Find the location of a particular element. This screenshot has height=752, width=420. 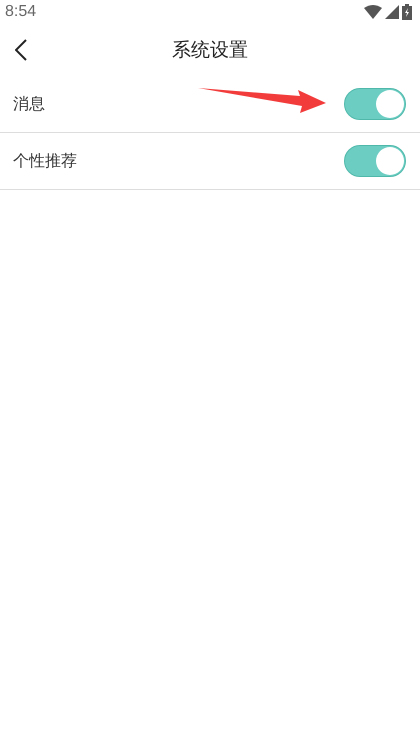

battery-icon is located at coordinates (407, 12).